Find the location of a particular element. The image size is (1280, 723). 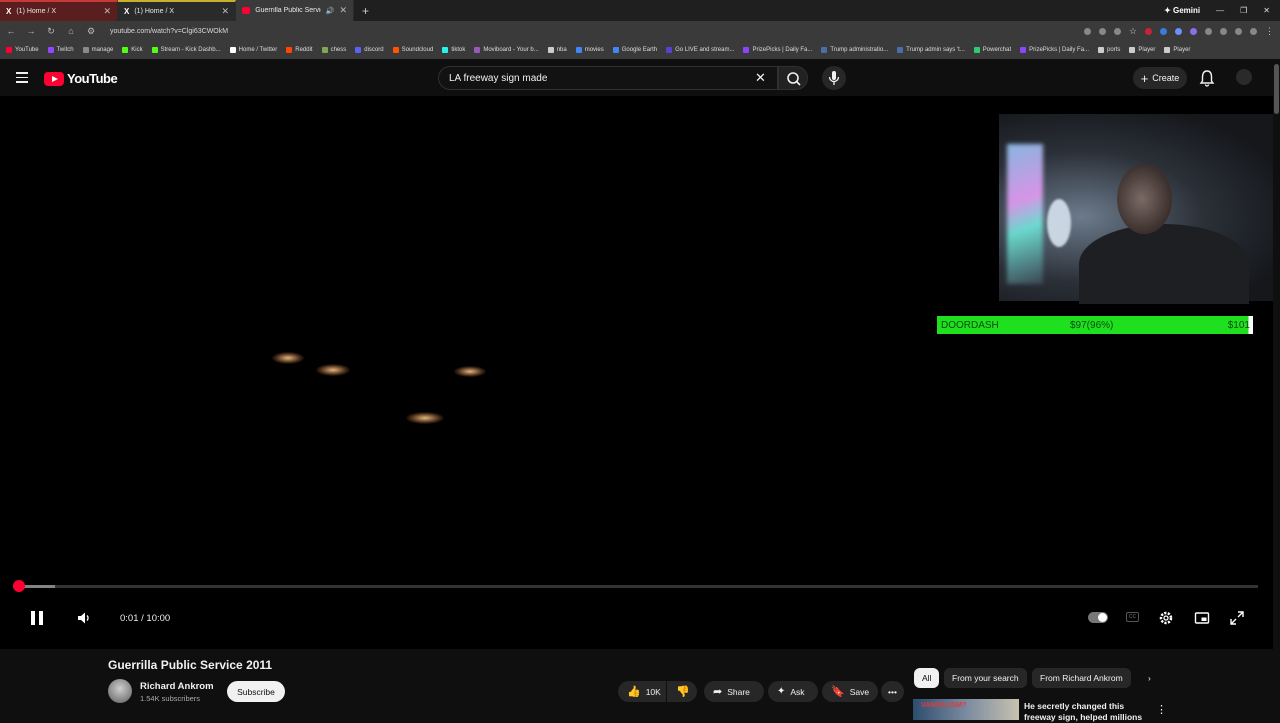

bookmark-item: discord is located at coordinates (369, 50).